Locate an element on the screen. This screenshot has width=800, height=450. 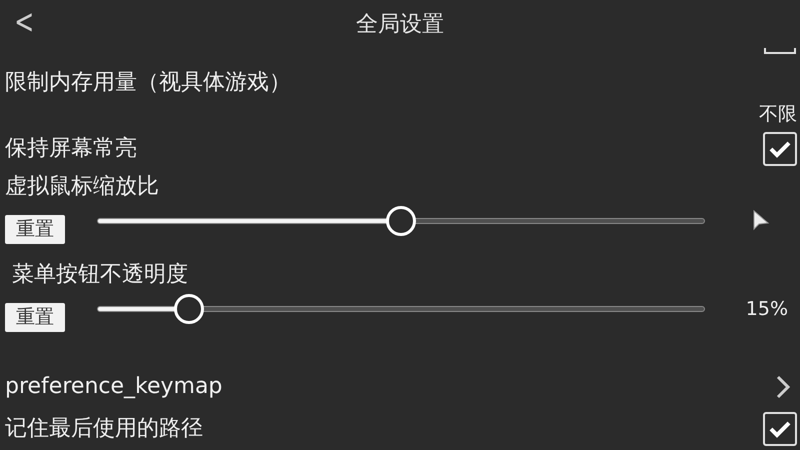
setting-value: 不限 is located at coordinates (778, 114).